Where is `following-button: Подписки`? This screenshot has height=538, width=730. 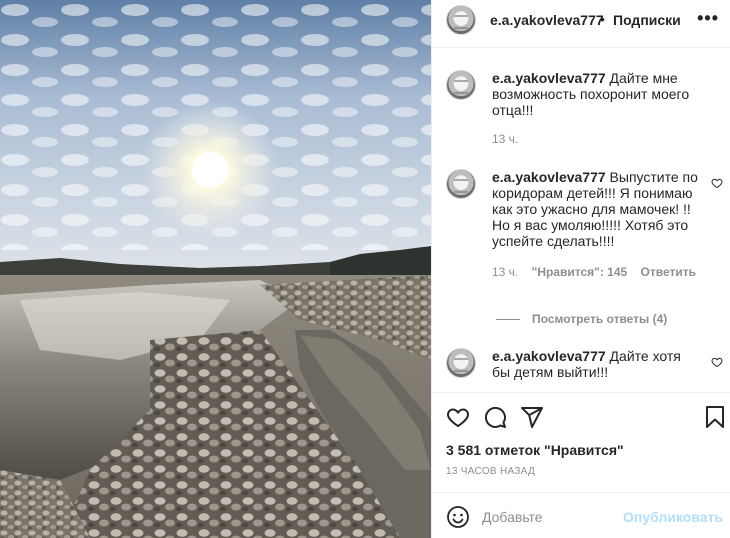 following-button: Подписки is located at coordinates (647, 20).